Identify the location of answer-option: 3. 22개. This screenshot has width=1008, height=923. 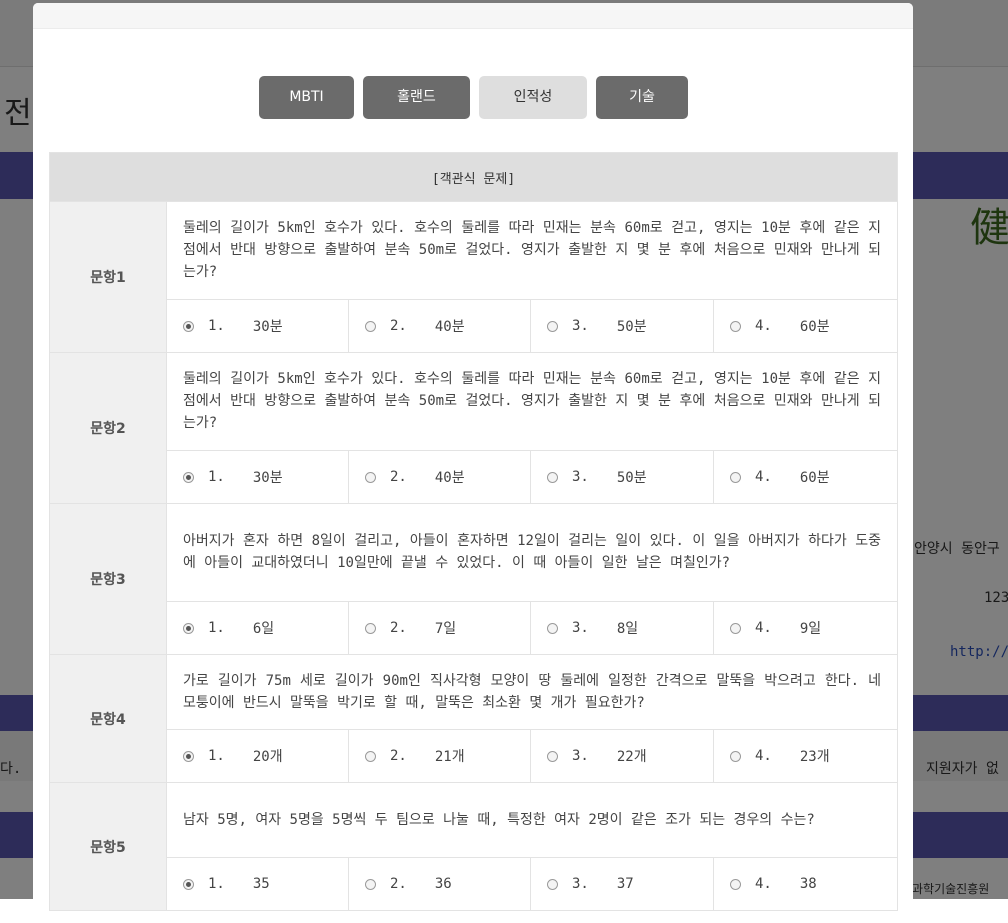
(622, 756).